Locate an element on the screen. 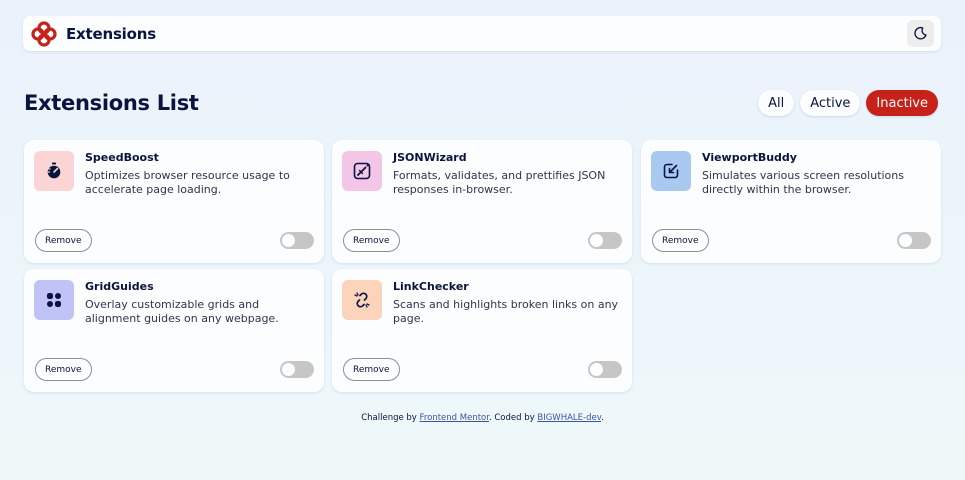 The image size is (965, 480). link-icon is located at coordinates (362, 300).